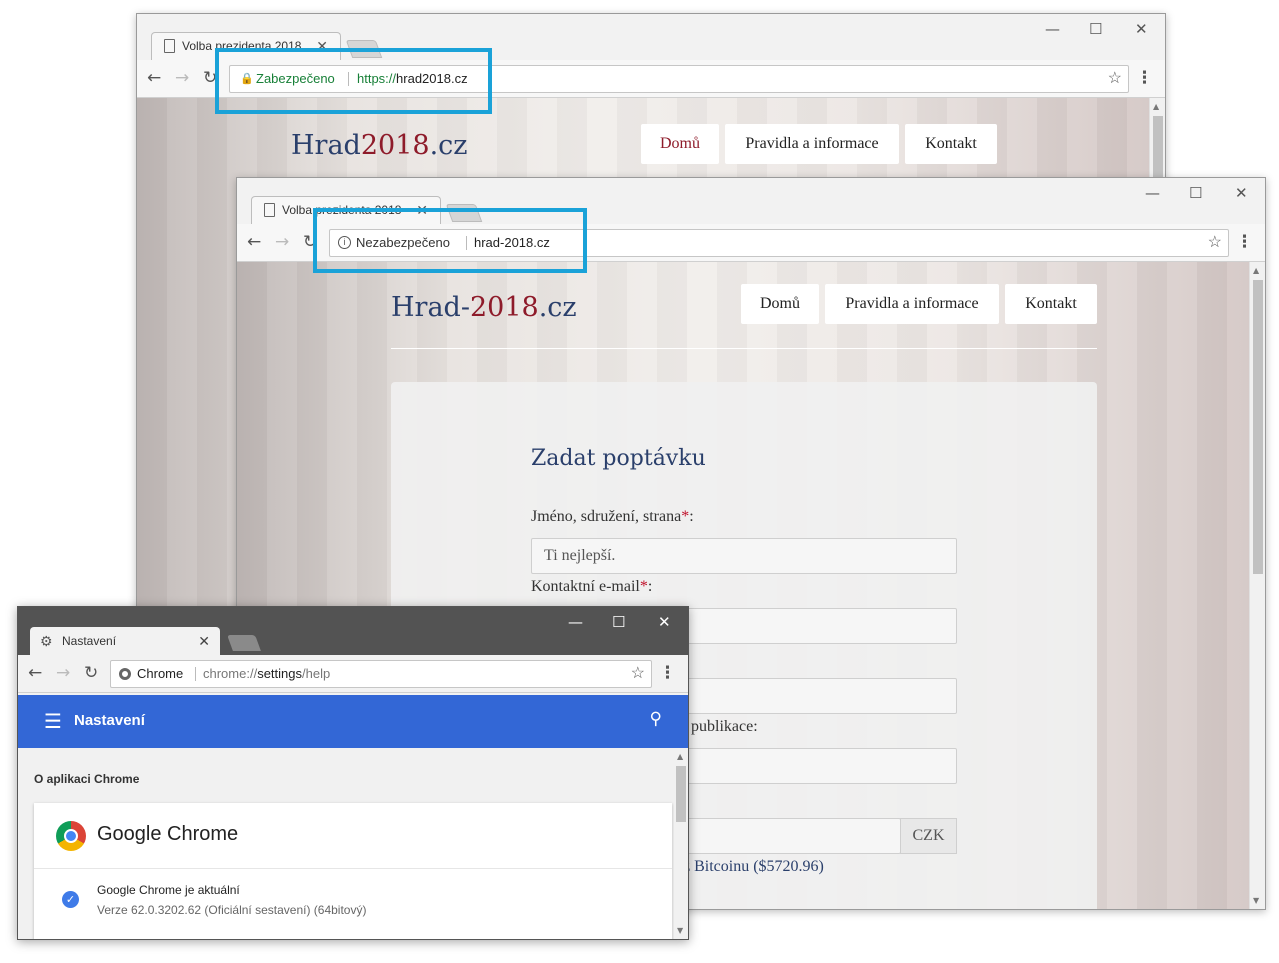 The height and width of the screenshot is (963, 1279). Describe the element at coordinates (70, 899) in the screenshot. I see `check-icon: ✓` at that location.